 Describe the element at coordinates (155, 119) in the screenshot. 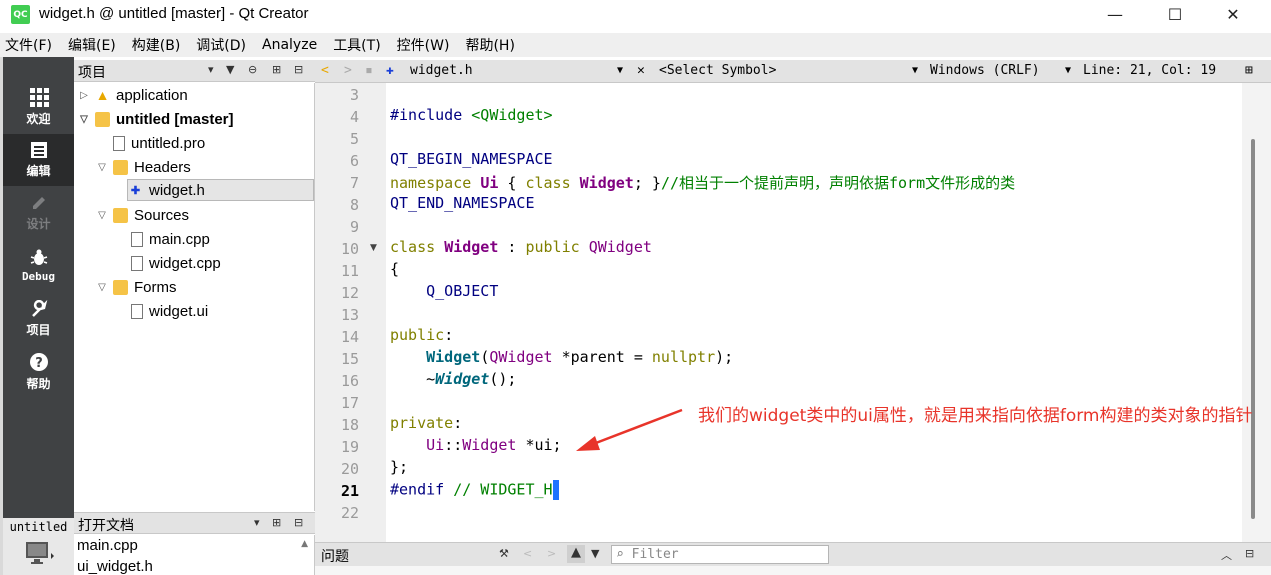

I see `tree-item-project: ▽ untitled [master]` at that location.